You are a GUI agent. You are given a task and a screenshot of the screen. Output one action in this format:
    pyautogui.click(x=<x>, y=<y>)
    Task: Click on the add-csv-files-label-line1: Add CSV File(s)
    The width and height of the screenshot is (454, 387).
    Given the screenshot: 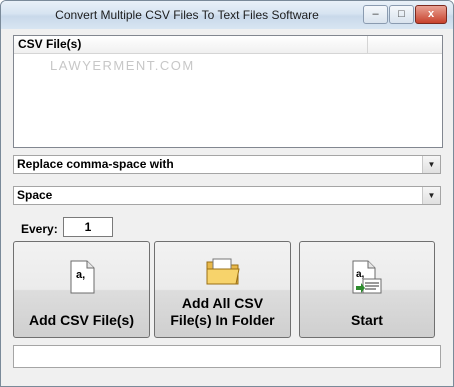 What is the action you would take?
    pyautogui.click(x=81, y=320)
    